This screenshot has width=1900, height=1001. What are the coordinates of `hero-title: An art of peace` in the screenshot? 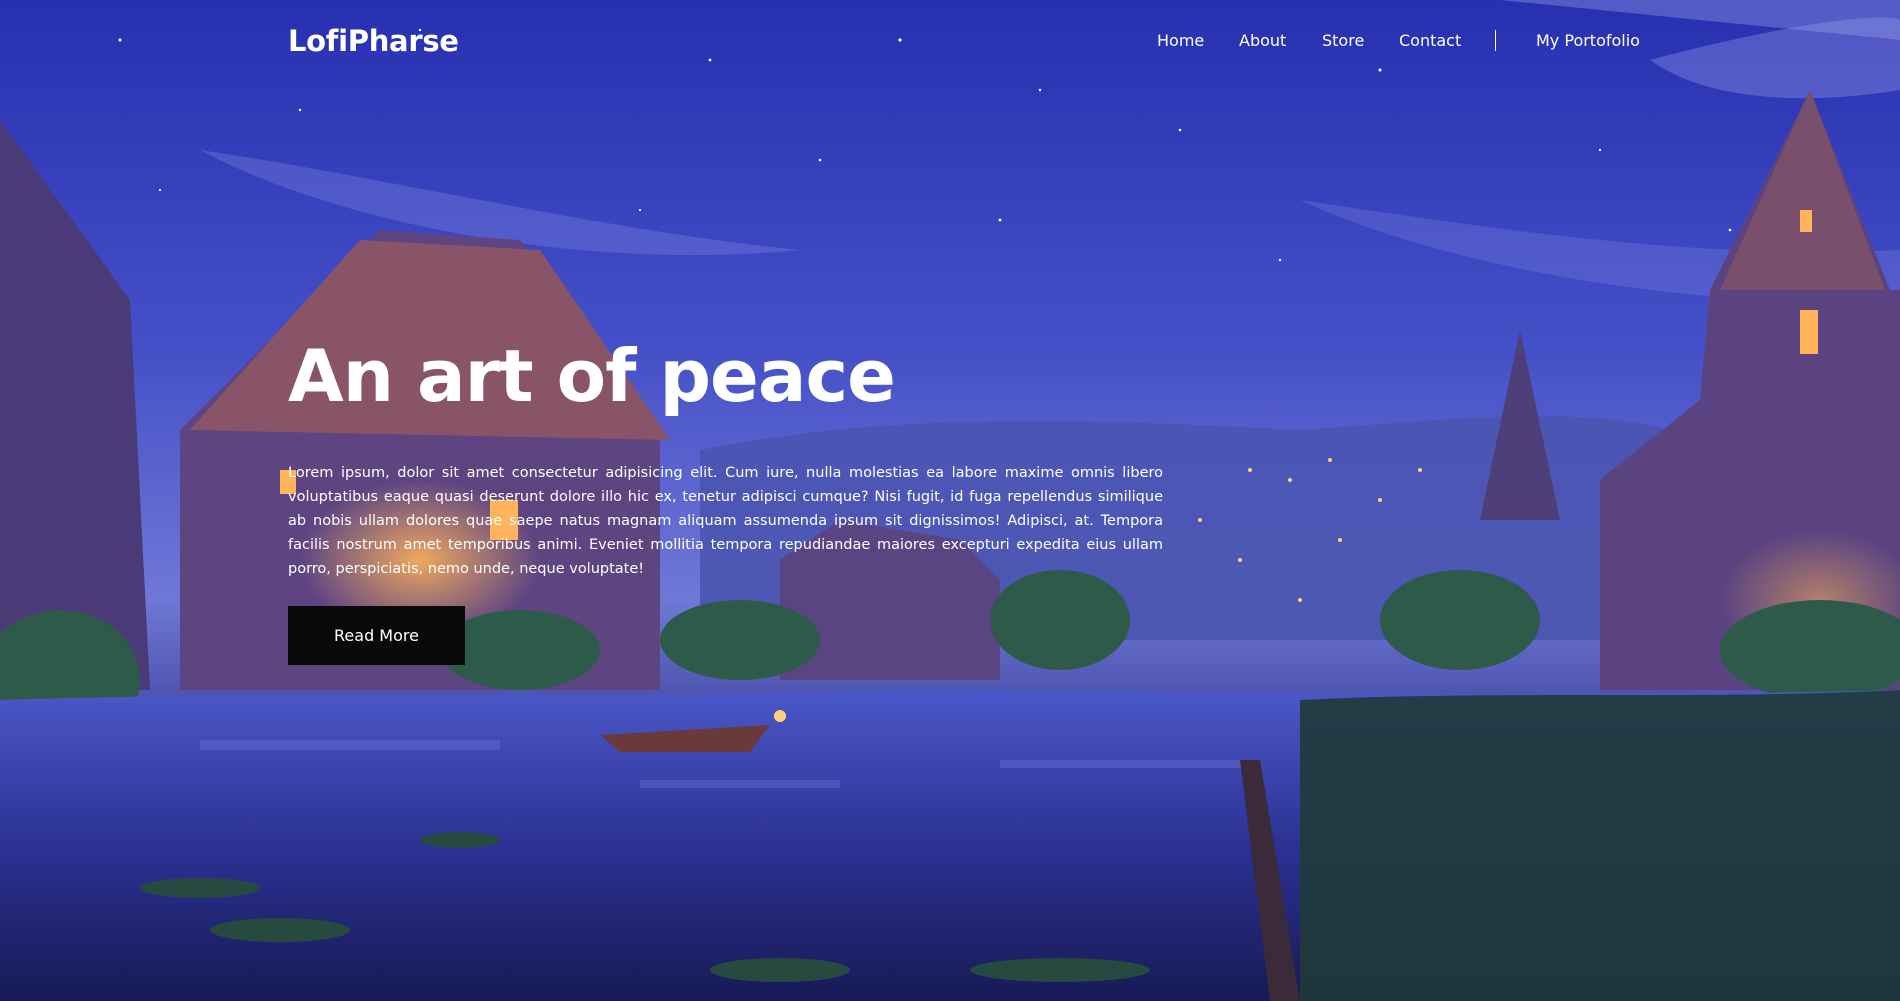 It's located at (592, 376).